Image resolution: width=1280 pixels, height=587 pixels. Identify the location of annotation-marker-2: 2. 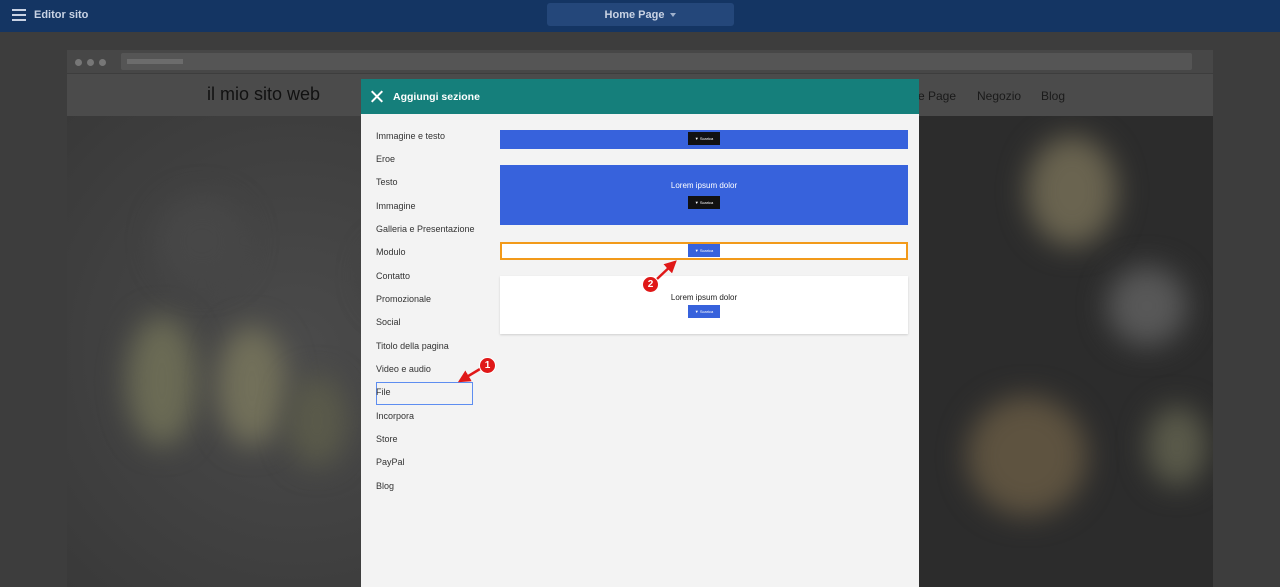
(650, 284).